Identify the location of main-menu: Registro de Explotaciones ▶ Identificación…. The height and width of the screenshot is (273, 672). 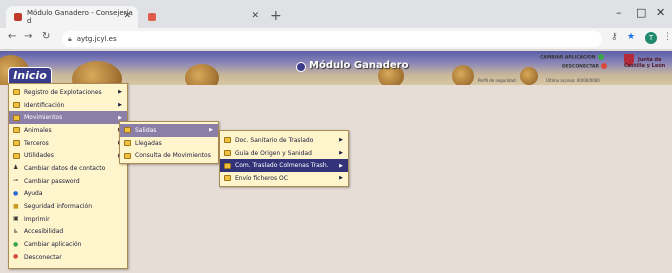
(68, 176).